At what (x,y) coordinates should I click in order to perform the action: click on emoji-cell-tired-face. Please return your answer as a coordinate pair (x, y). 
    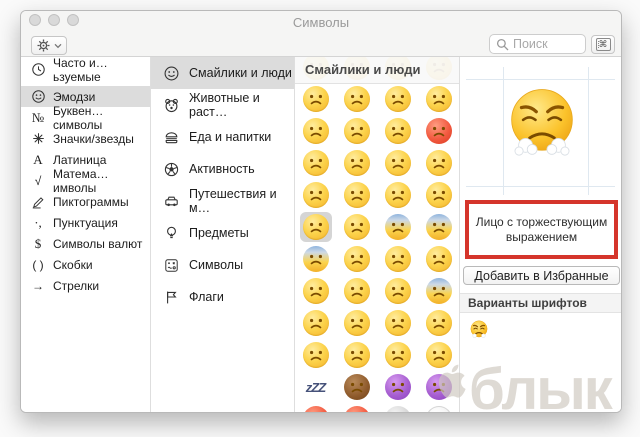
    Looking at the image, I should click on (397, 195).